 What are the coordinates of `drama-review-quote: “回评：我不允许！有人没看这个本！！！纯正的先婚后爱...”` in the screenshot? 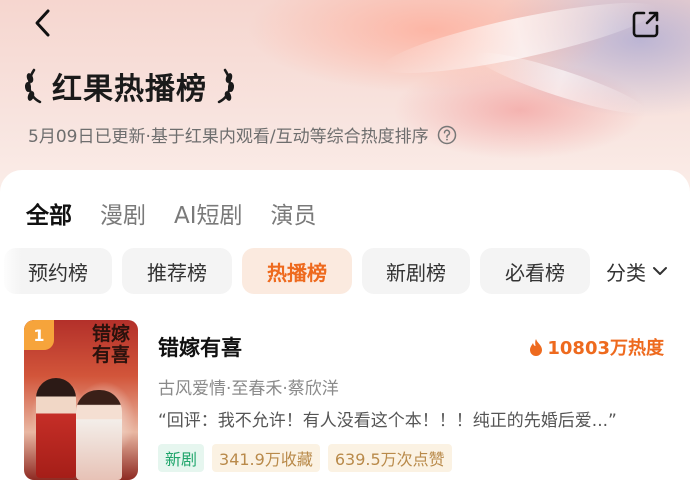 It's located at (387, 421).